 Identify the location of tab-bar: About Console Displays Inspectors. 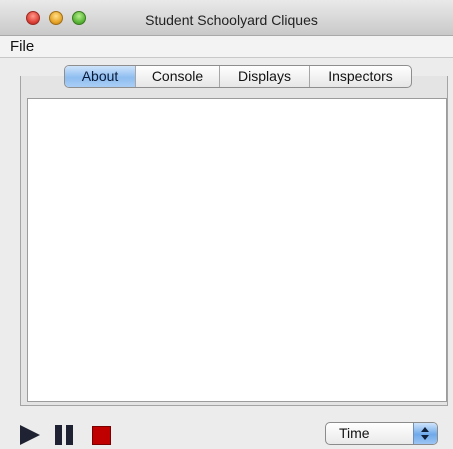
(238, 76).